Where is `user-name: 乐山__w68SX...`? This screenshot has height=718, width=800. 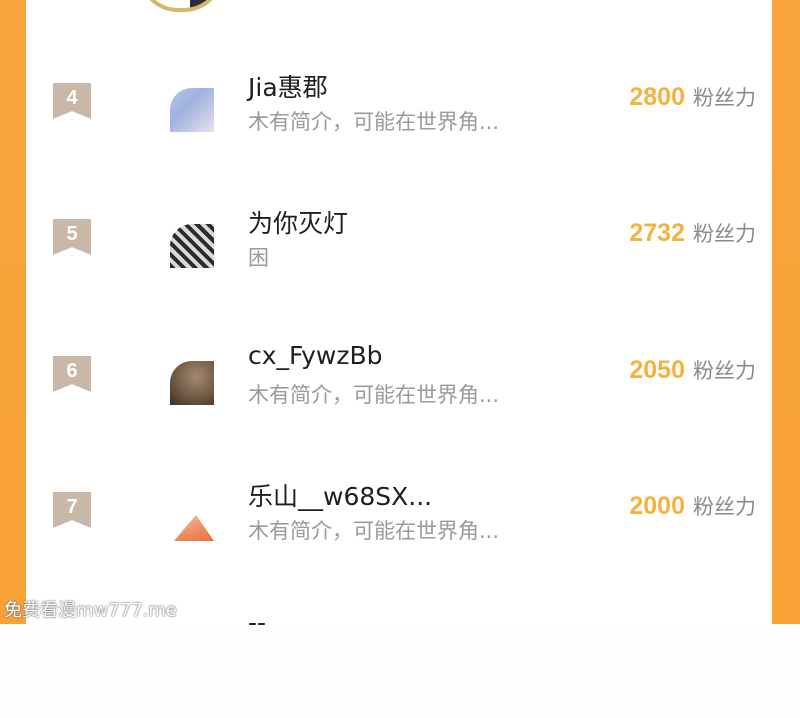 user-name: 乐山__w68SX... is located at coordinates (340, 495).